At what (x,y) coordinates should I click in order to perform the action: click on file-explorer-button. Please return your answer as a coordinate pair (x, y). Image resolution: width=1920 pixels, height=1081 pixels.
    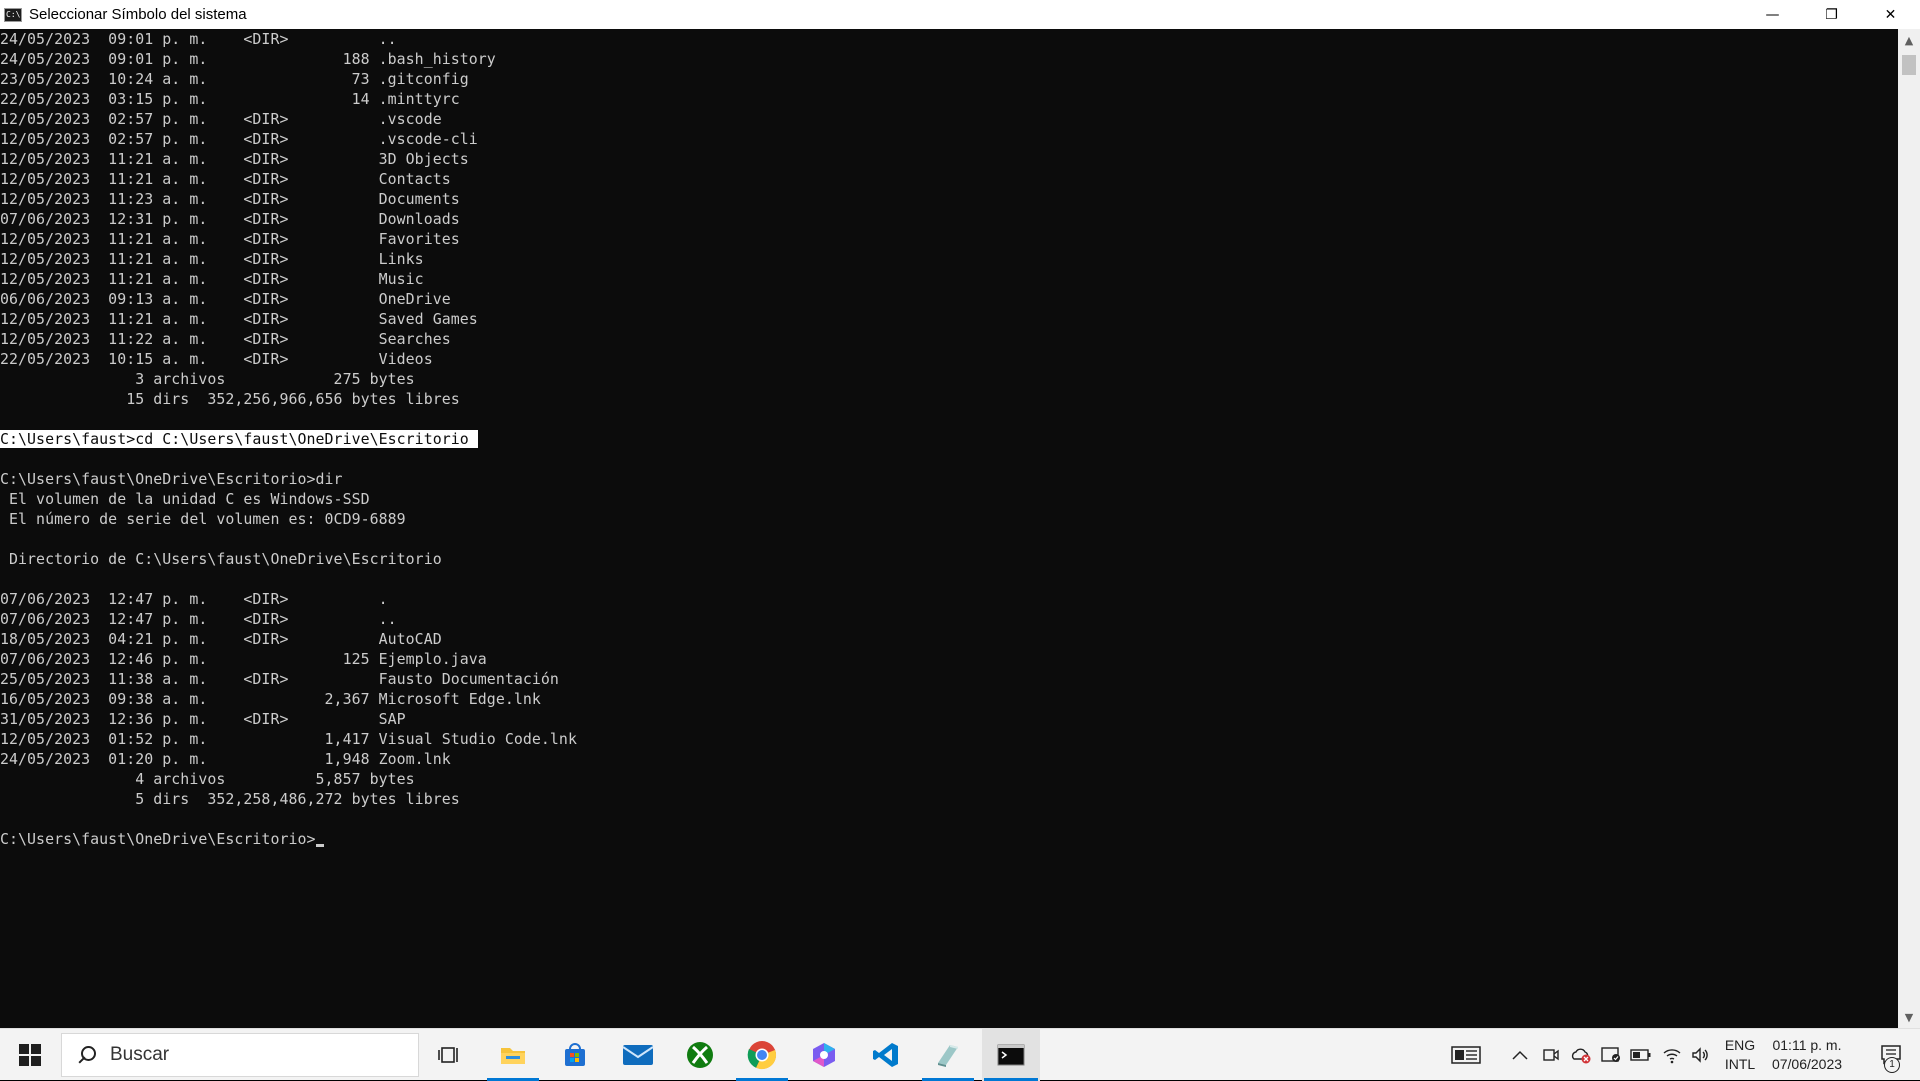
    Looking at the image, I should click on (513, 1055).